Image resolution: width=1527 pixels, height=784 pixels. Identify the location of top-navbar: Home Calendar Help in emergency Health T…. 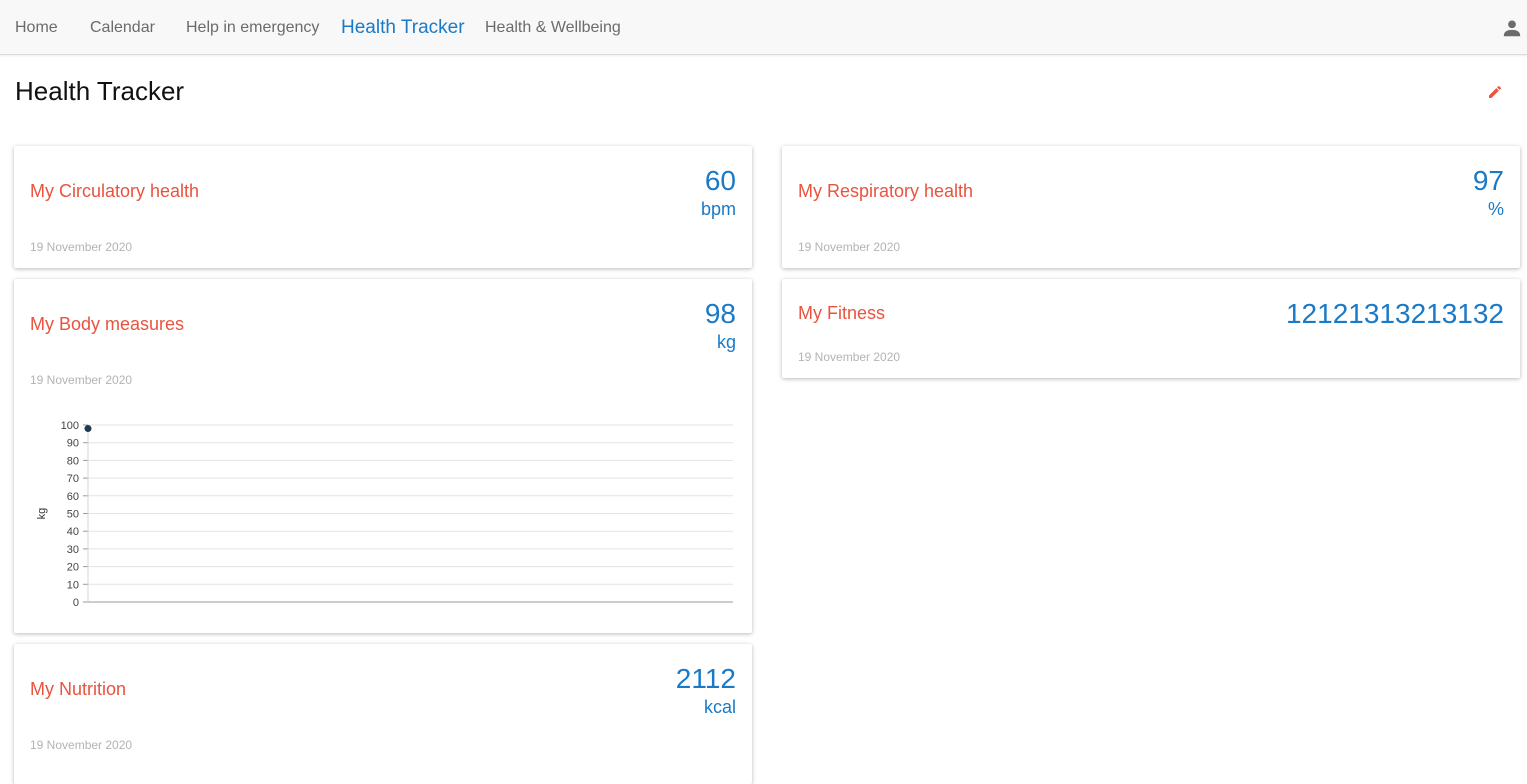
(763, 27).